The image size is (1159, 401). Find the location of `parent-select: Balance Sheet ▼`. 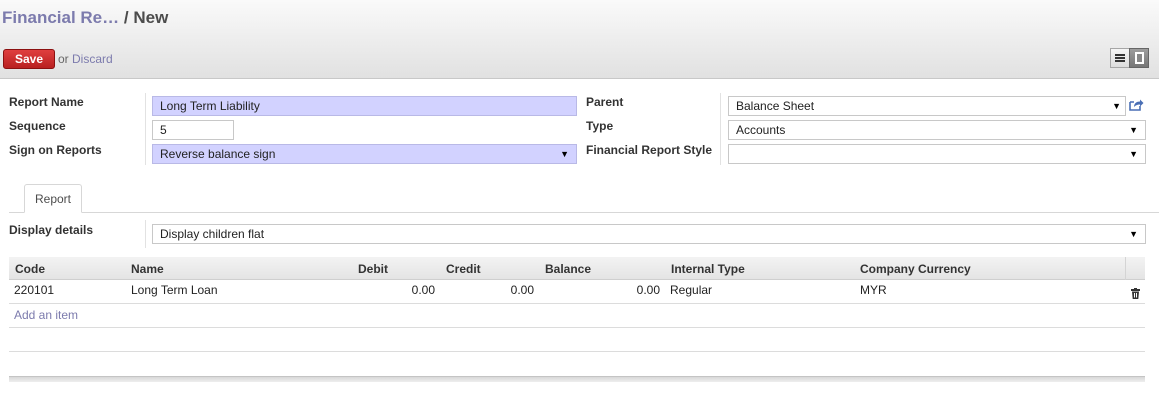

parent-select: Balance Sheet ▼ is located at coordinates (927, 106).